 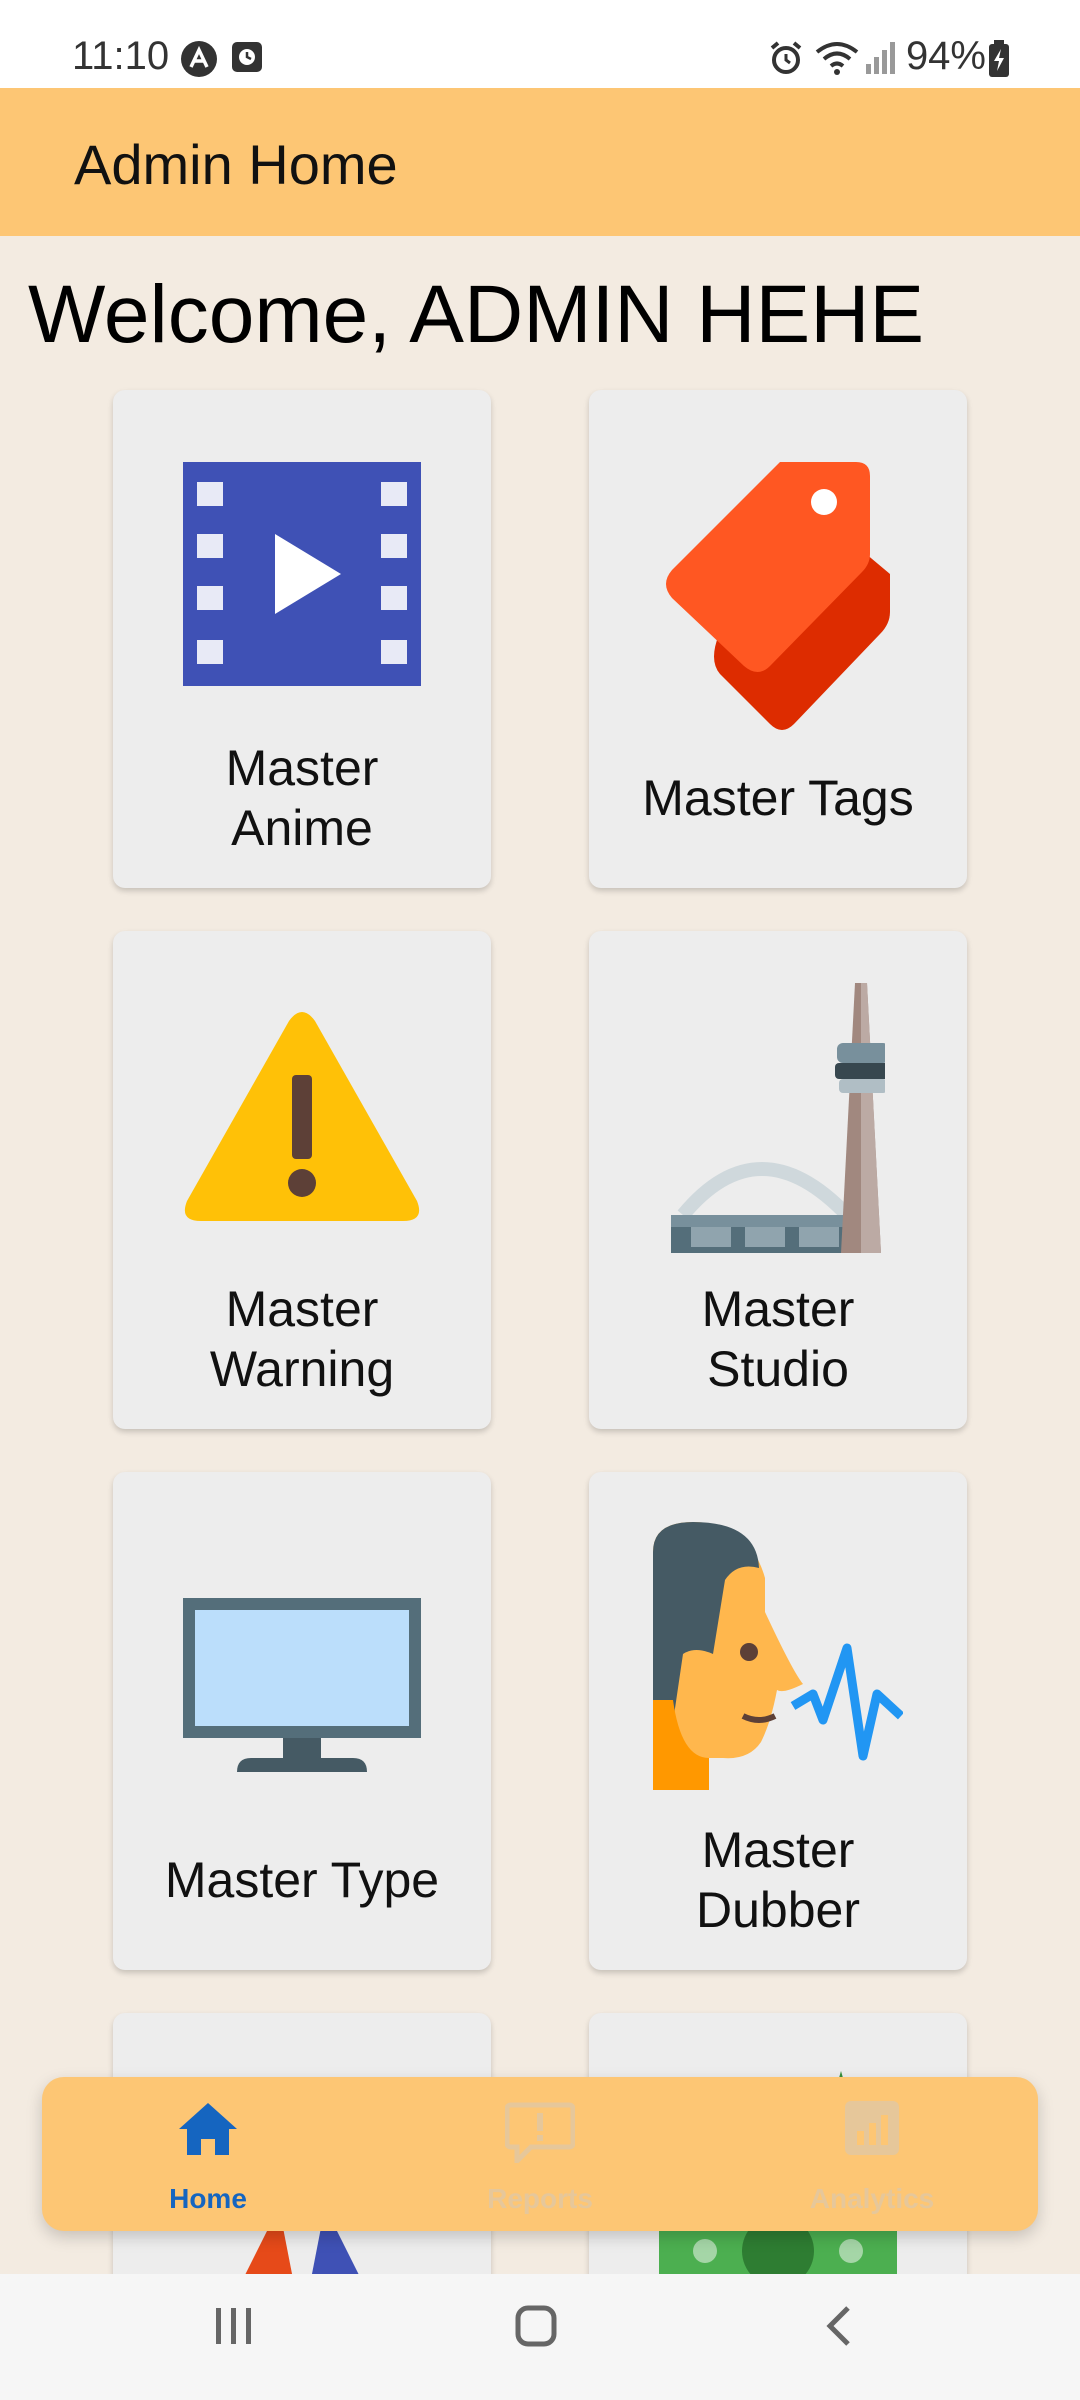 I want to click on a-logo-icon, so click(x=199, y=59).